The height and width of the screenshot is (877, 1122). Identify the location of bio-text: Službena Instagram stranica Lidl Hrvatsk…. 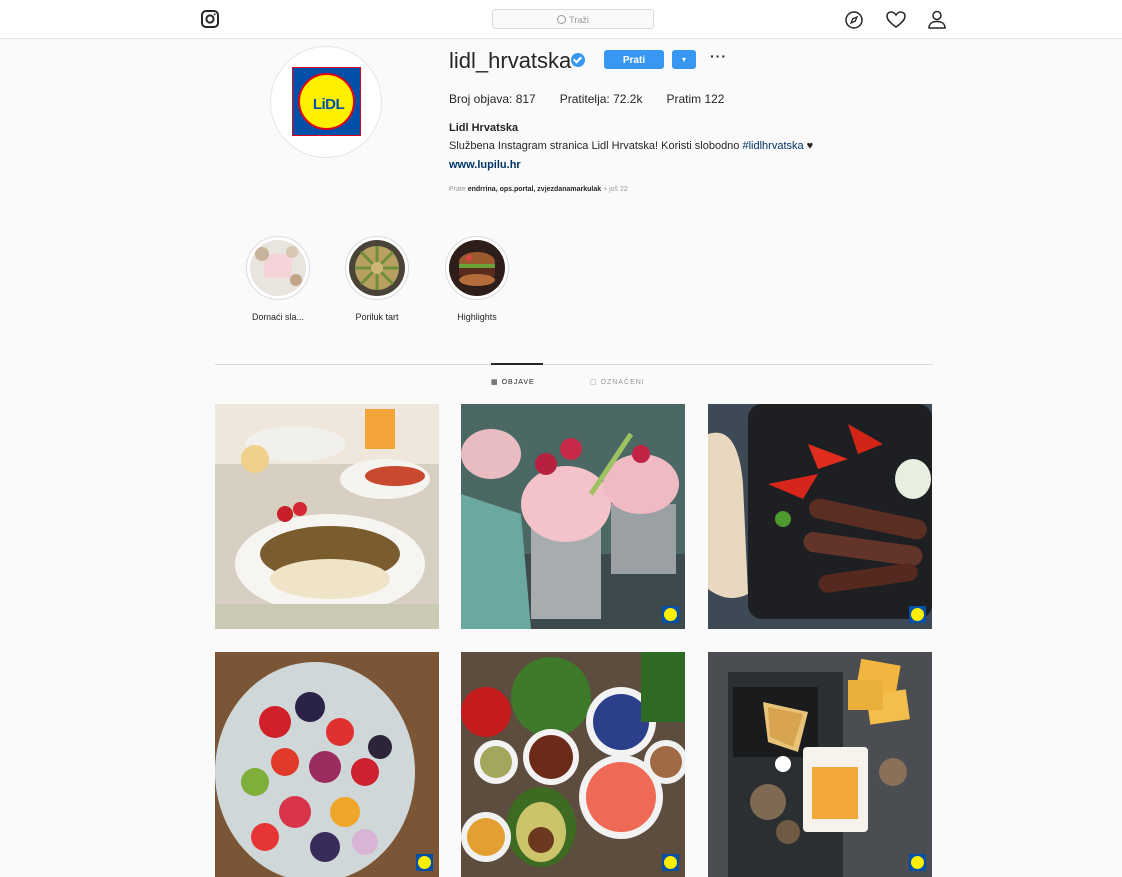
(596, 146).